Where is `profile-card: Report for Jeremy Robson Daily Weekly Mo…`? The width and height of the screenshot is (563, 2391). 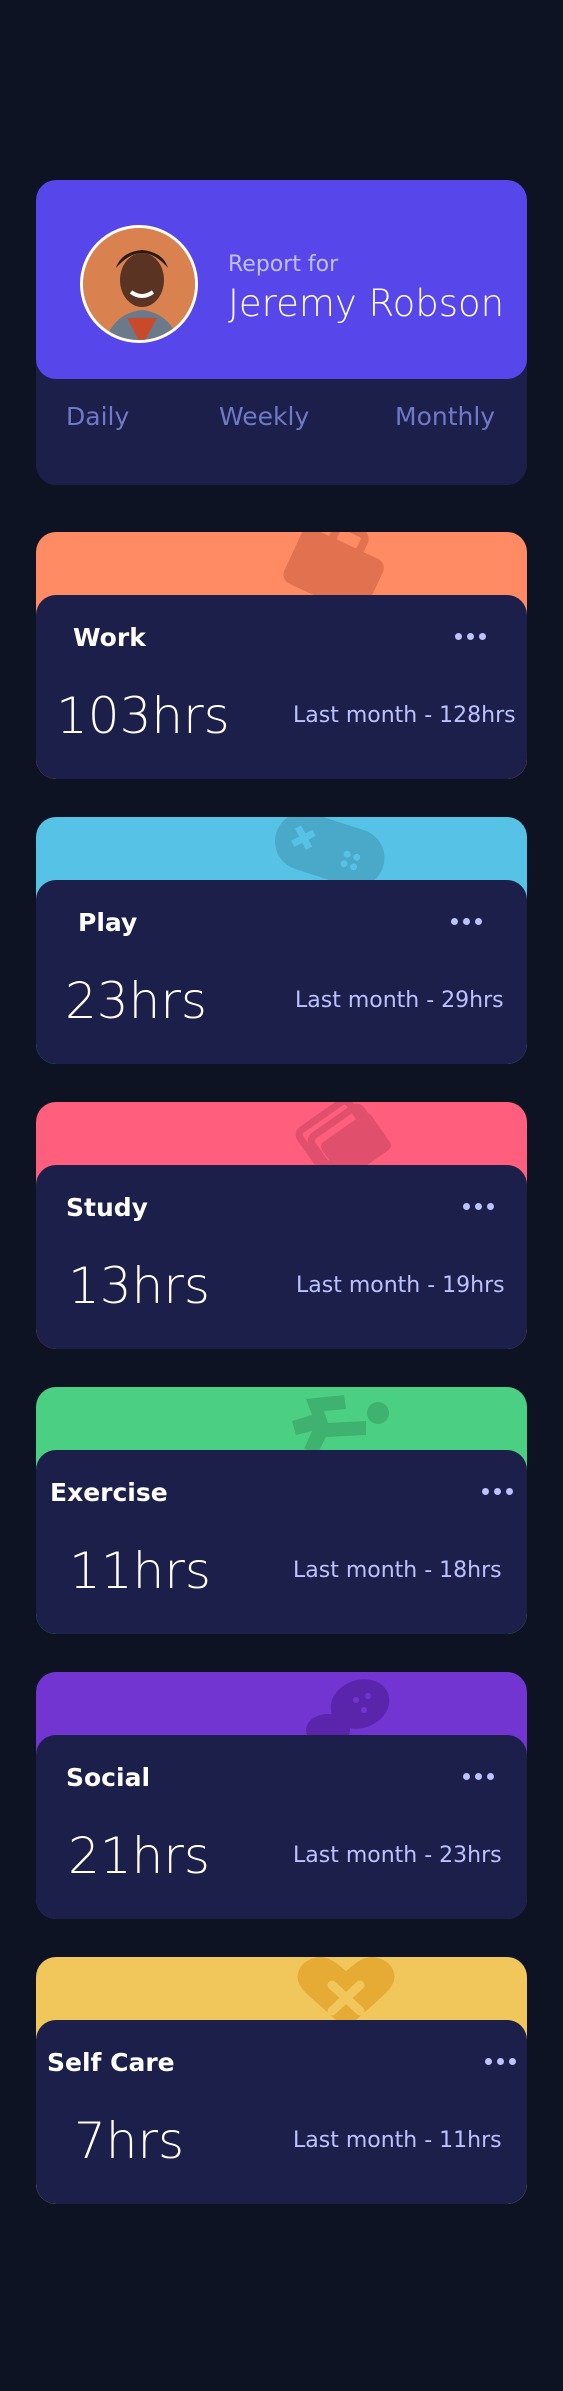 profile-card: Report for Jeremy Robson Daily Weekly Mo… is located at coordinates (281, 332).